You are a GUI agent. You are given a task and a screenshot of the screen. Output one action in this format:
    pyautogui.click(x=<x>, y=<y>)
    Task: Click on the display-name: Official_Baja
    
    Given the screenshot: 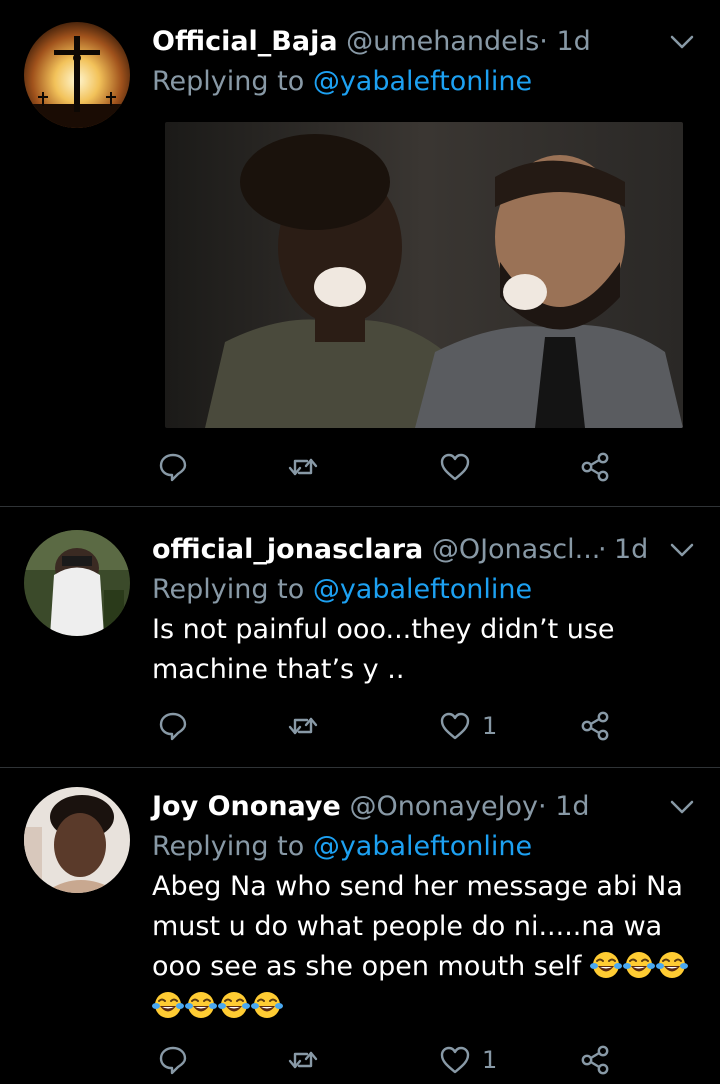 What is the action you would take?
    pyautogui.click(x=245, y=41)
    